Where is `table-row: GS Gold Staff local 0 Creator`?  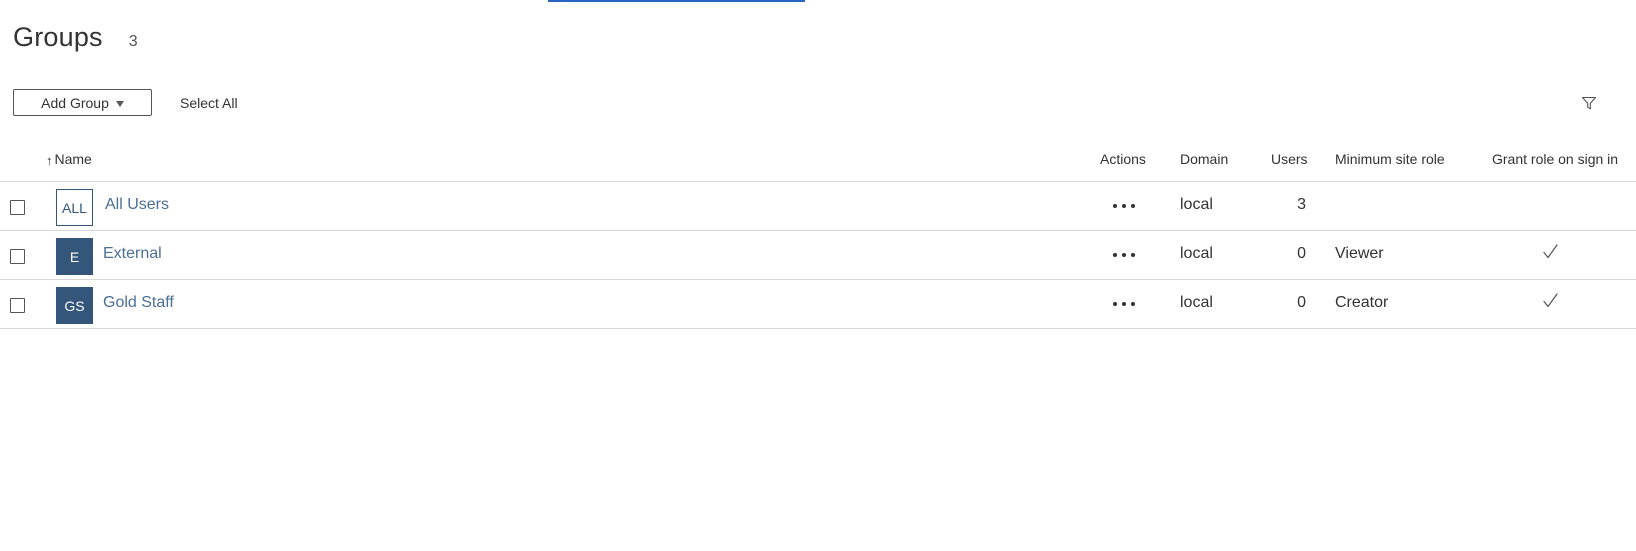
table-row: GS Gold Staff local 0 Creator is located at coordinates (818, 304).